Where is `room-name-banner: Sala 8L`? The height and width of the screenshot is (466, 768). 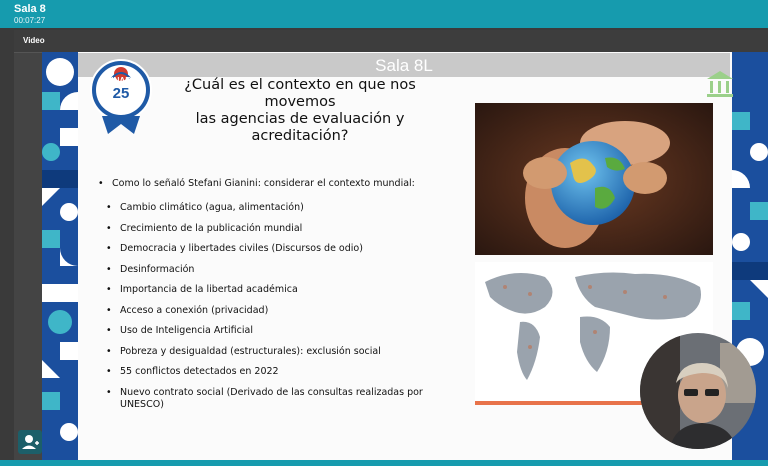 room-name-banner: Sala 8L is located at coordinates (404, 65).